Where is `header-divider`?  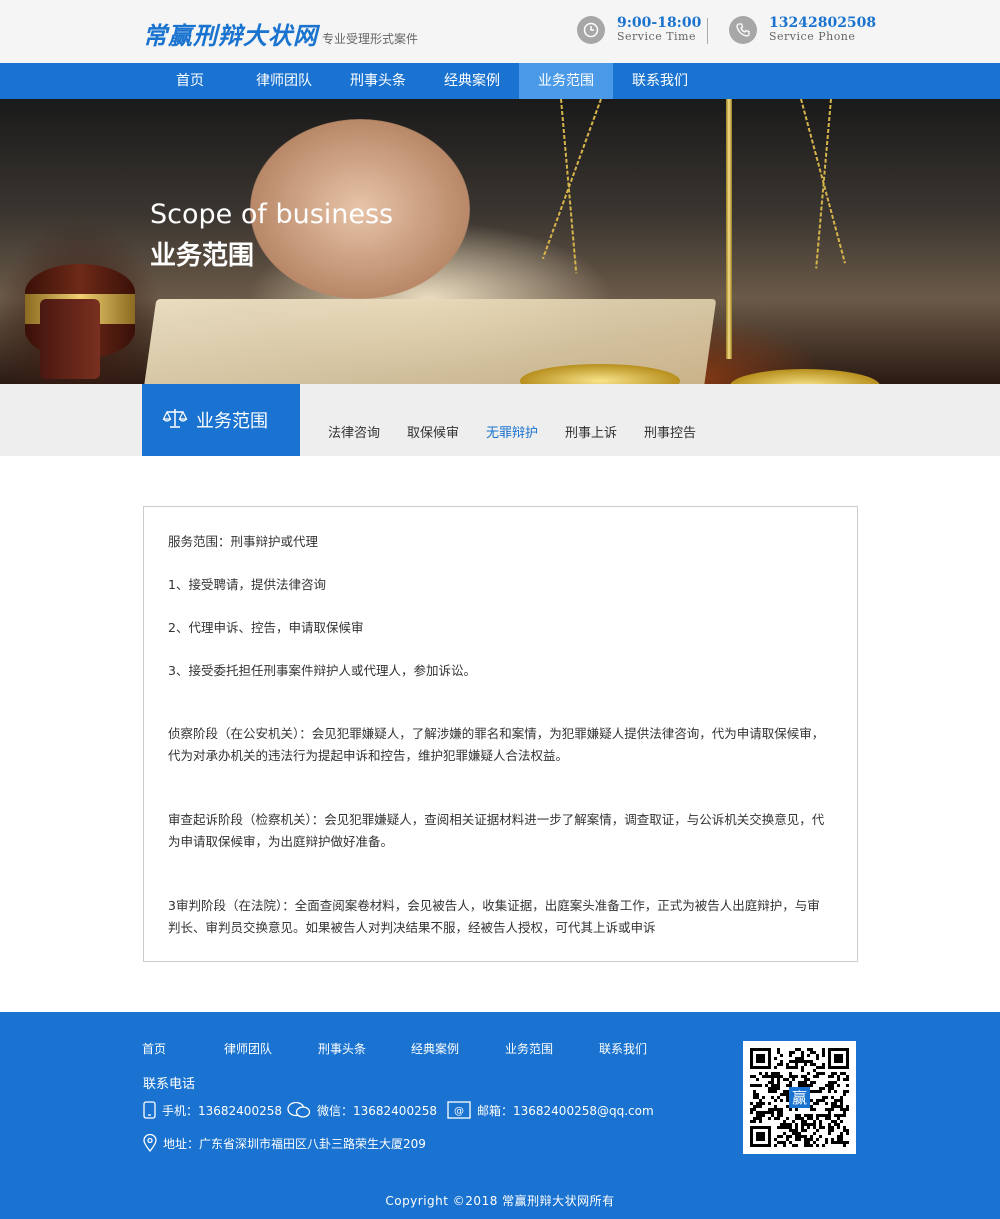 header-divider is located at coordinates (707, 31).